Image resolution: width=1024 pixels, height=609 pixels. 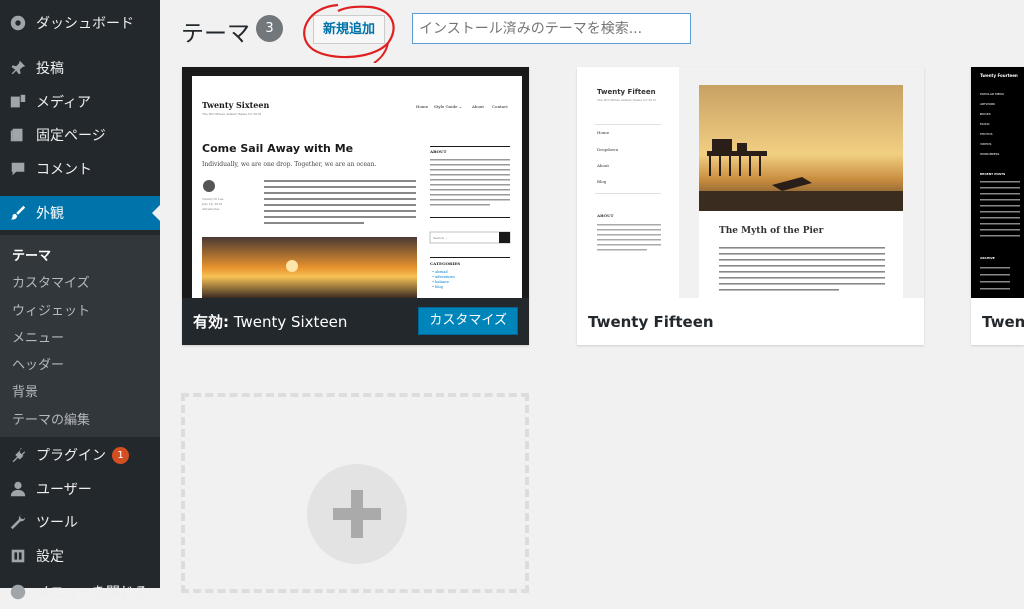 I want to click on menu-settings-label: 設定, so click(x=50, y=557).